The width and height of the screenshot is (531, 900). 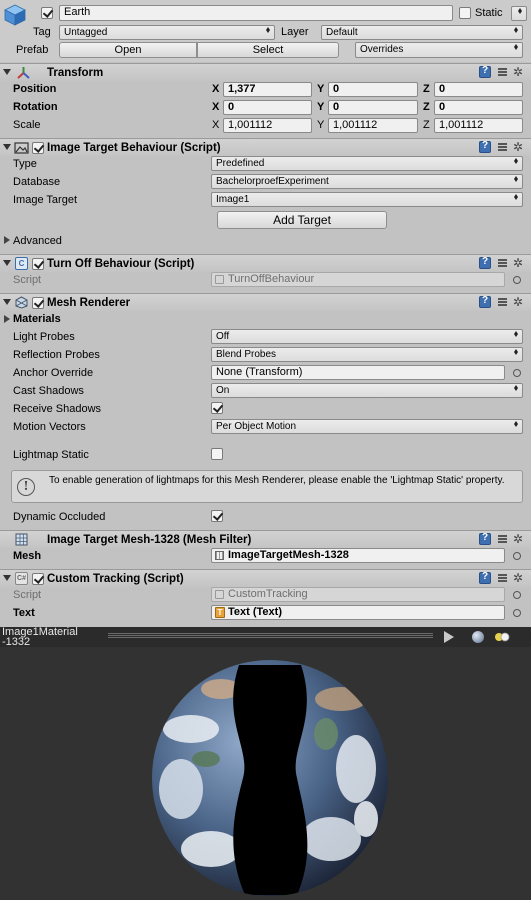 What do you see at coordinates (121, 264) in the screenshot?
I see `turn-off-title: Turn Off Behaviour (Script)` at bounding box center [121, 264].